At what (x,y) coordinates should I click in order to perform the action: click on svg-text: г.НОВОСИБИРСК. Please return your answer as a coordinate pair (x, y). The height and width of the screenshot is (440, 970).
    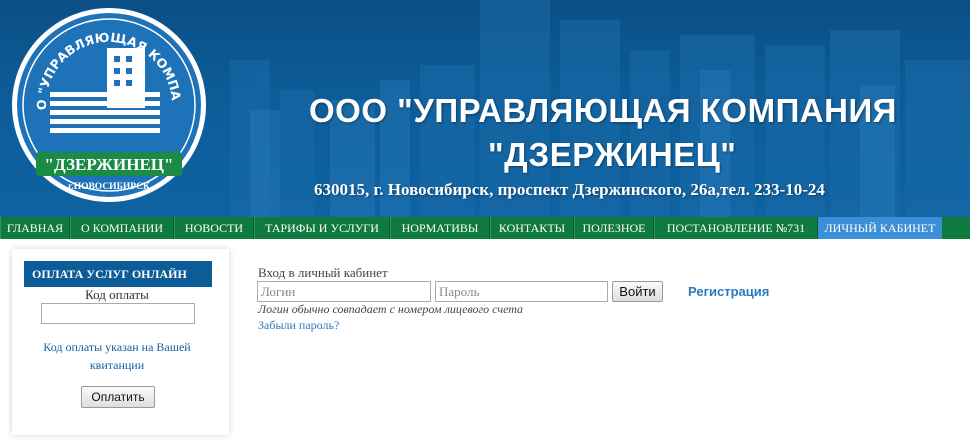
    Looking at the image, I should click on (109, 187).